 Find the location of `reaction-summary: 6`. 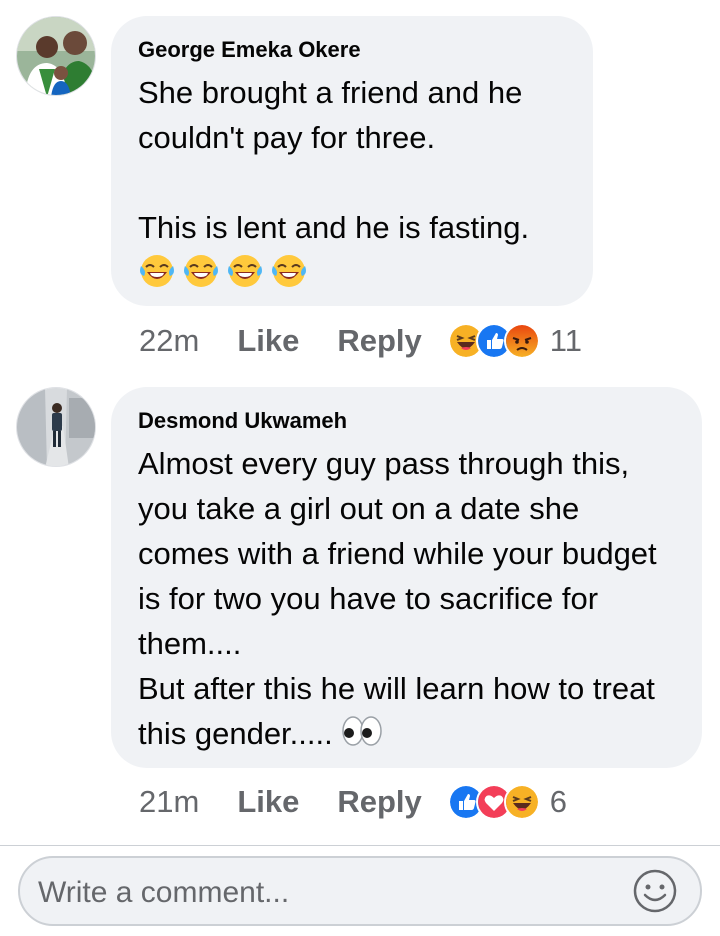

reaction-summary: 6 is located at coordinates (507, 802).